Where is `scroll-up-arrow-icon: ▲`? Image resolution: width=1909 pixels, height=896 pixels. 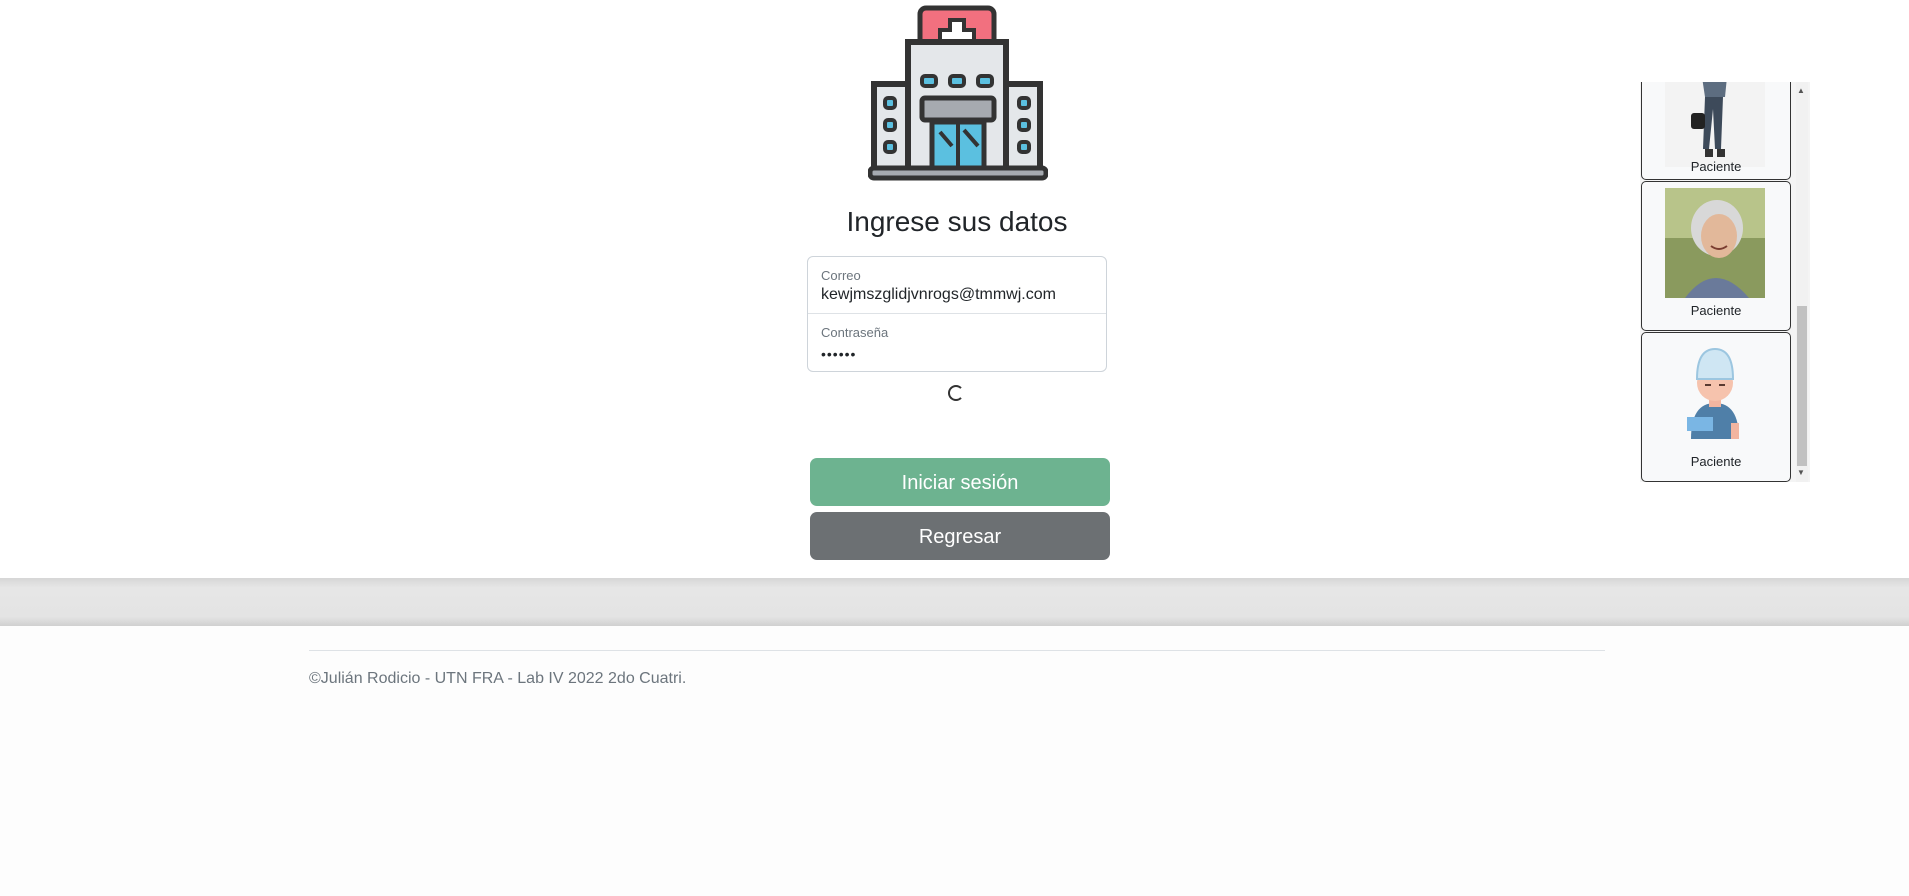 scroll-up-arrow-icon: ▲ is located at coordinates (1801, 90).